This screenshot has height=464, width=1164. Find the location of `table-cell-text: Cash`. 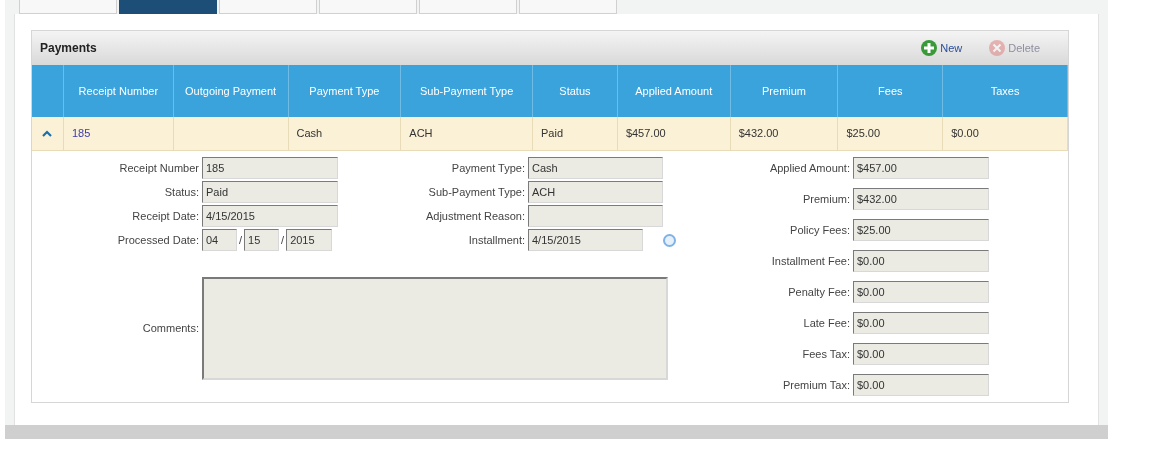

table-cell-text: Cash is located at coordinates (309, 134).